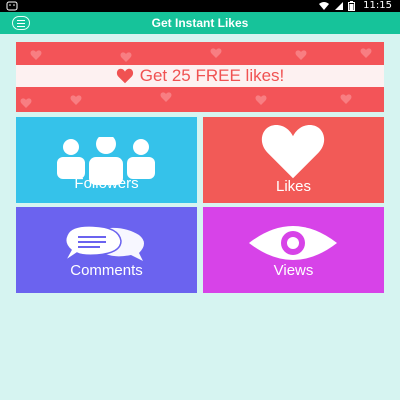  Describe the element at coordinates (377, 5) in the screenshot. I see `status-time: 11:15` at that location.